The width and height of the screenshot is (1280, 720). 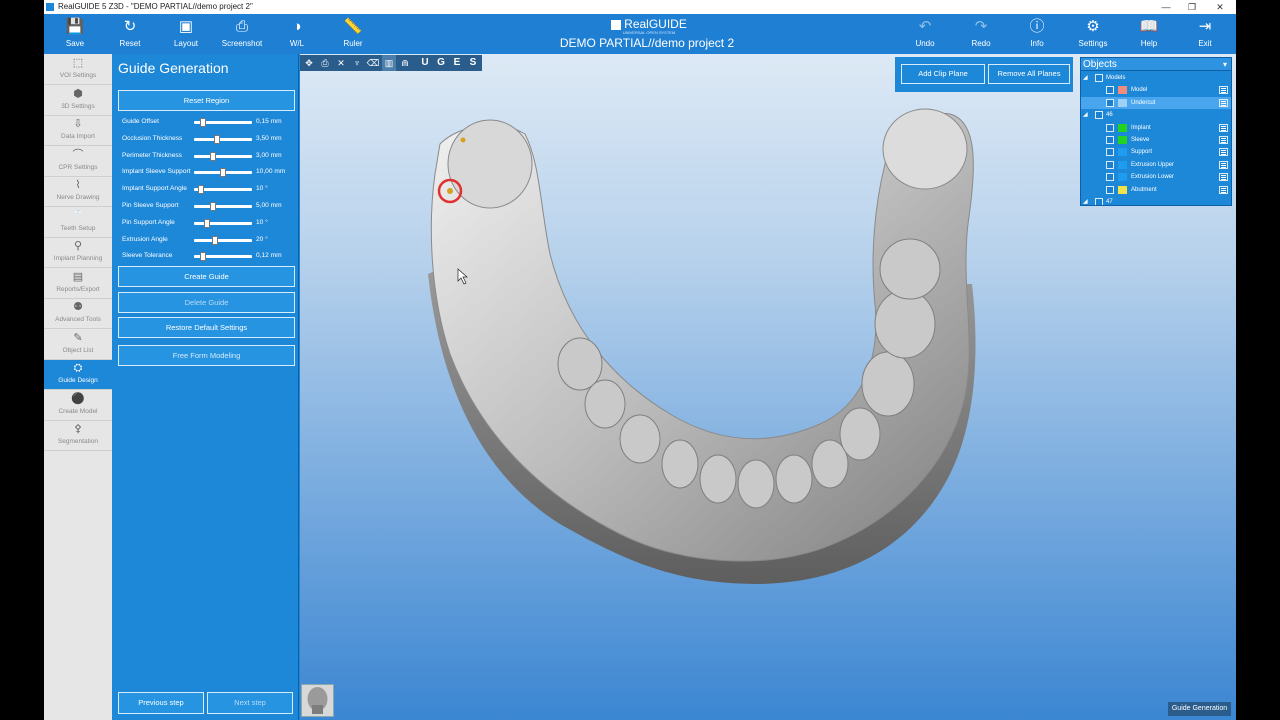 What do you see at coordinates (78, 314) in the screenshot?
I see `sidebar-item-advanced-tools: ⚉ Advanced Tools` at bounding box center [78, 314].